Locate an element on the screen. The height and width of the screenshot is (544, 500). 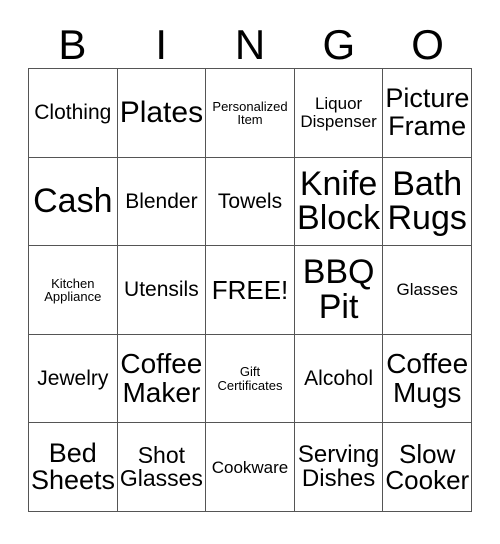
bingo-cell-r2c5: Bath Rugs is located at coordinates (427, 202).